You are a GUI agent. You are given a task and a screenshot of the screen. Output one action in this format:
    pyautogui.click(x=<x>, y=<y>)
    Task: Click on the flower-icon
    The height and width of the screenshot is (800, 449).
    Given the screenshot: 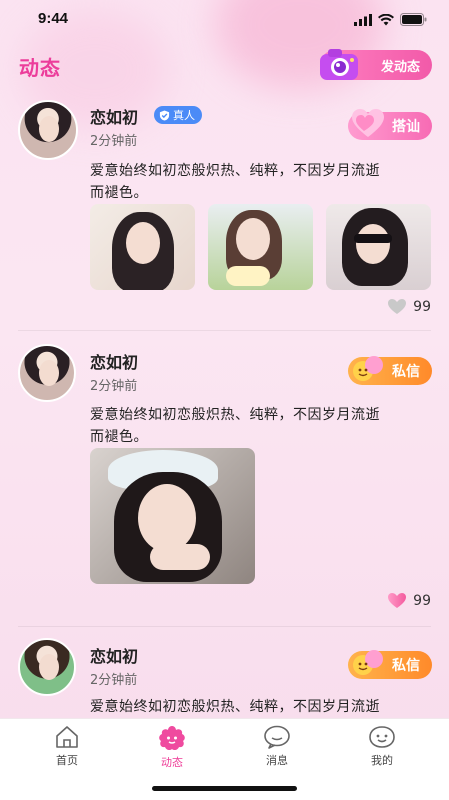 What is the action you would take?
    pyautogui.click(x=172, y=738)
    